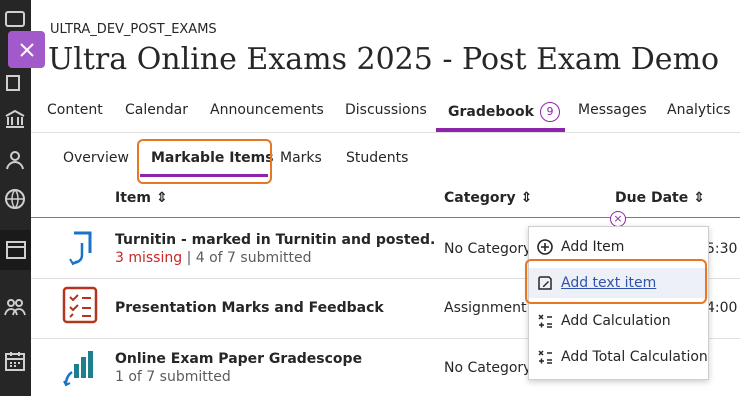  I want to click on submitted-count: 1 of 7 submitted, so click(173, 377).